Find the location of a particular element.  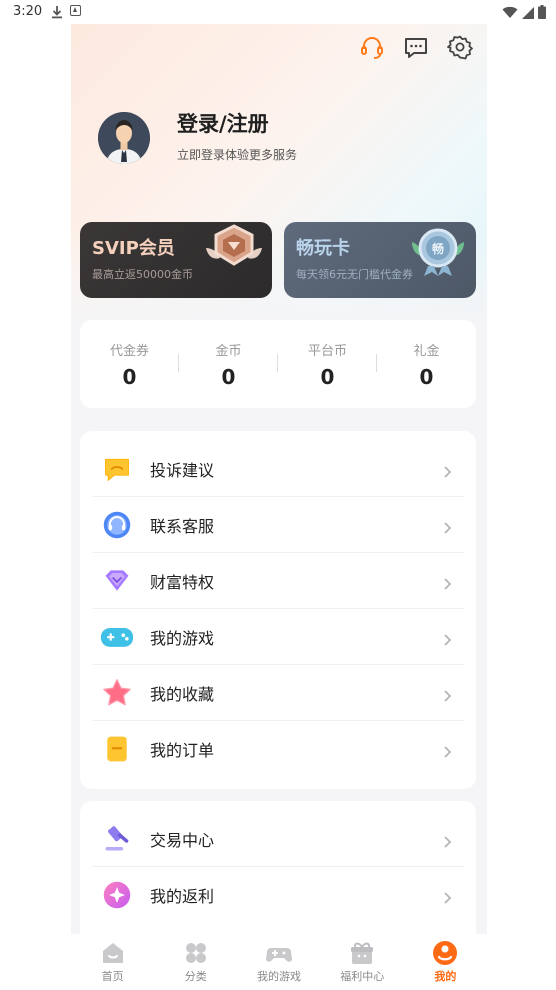

menu-item-rebate: 我的返利 is located at coordinates (278, 895).